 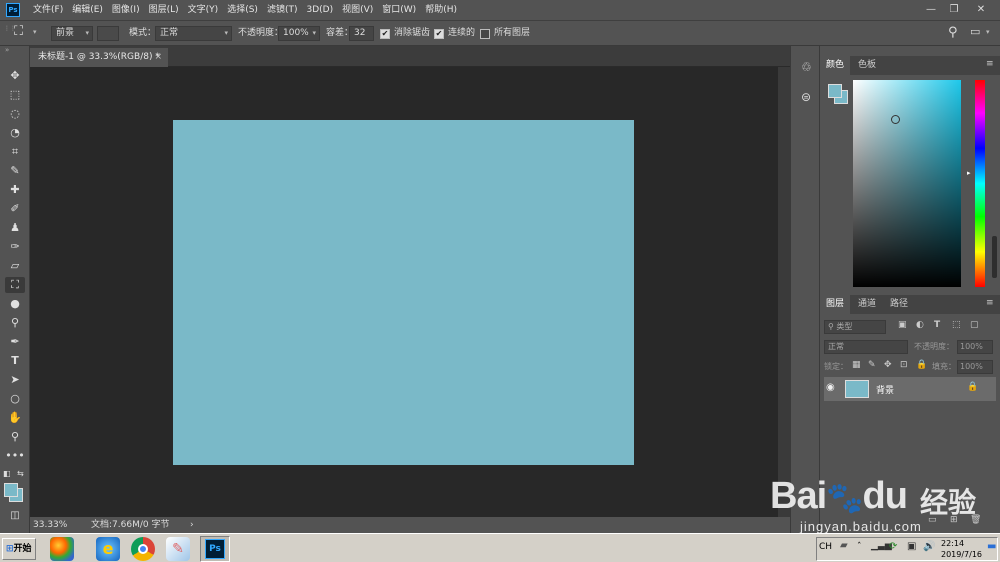 I want to click on minimize-button: —, so click(x=931, y=10).